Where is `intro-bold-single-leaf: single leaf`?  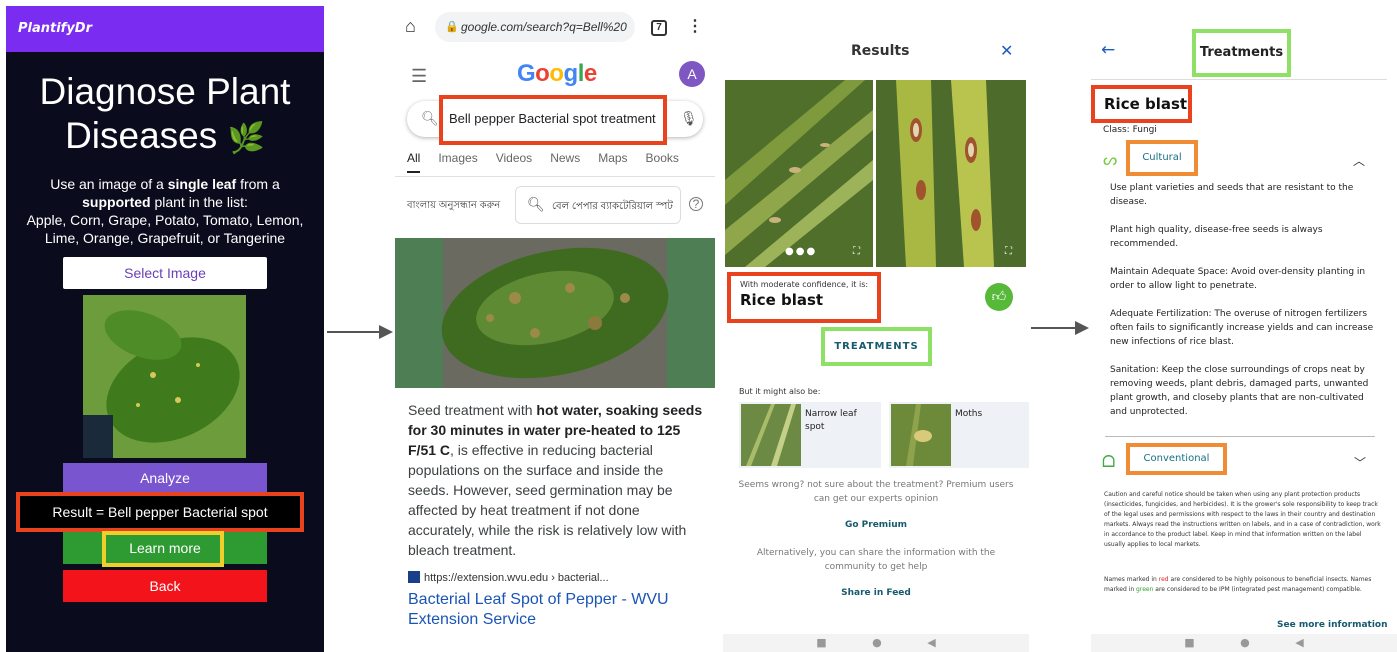
intro-bold-single-leaf: single leaf is located at coordinates (202, 184).